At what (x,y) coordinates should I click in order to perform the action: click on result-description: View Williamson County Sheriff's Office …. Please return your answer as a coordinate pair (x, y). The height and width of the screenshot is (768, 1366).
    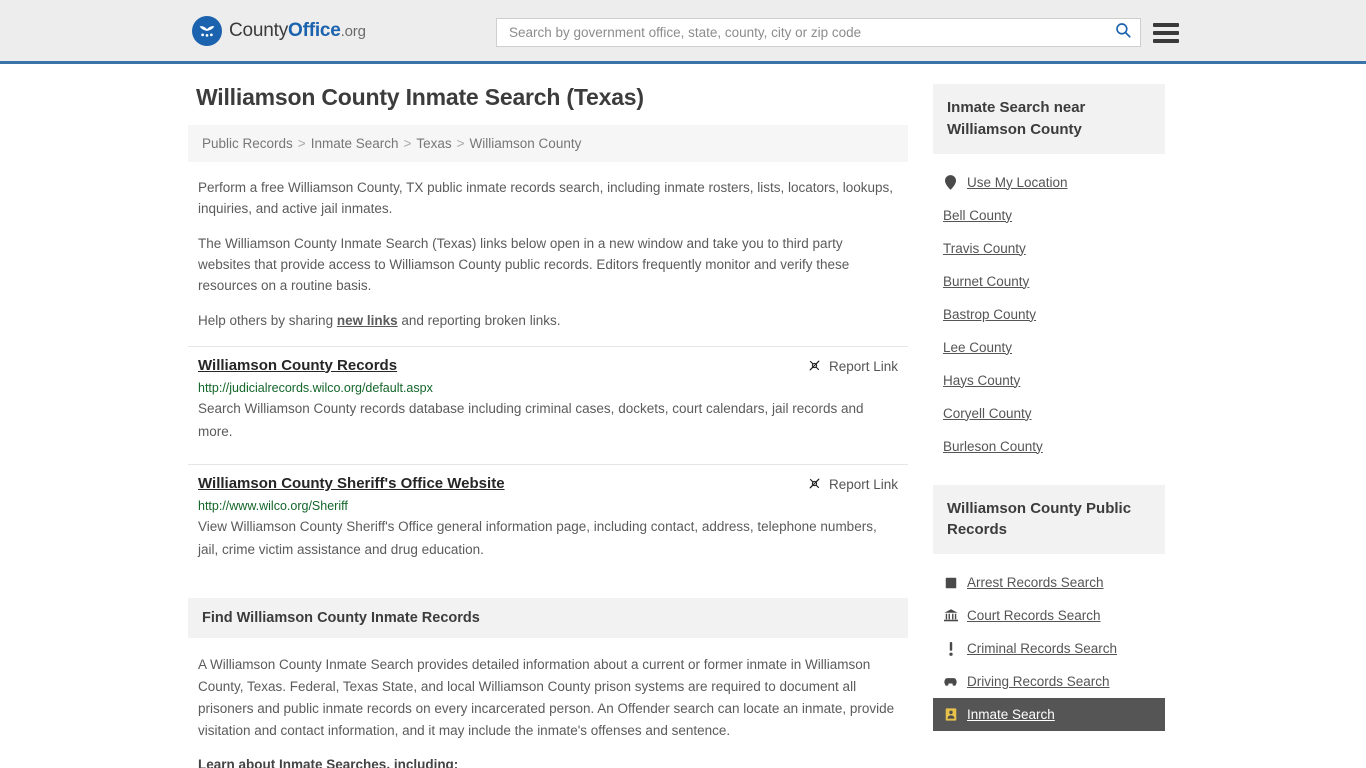
    Looking at the image, I should click on (537, 538).